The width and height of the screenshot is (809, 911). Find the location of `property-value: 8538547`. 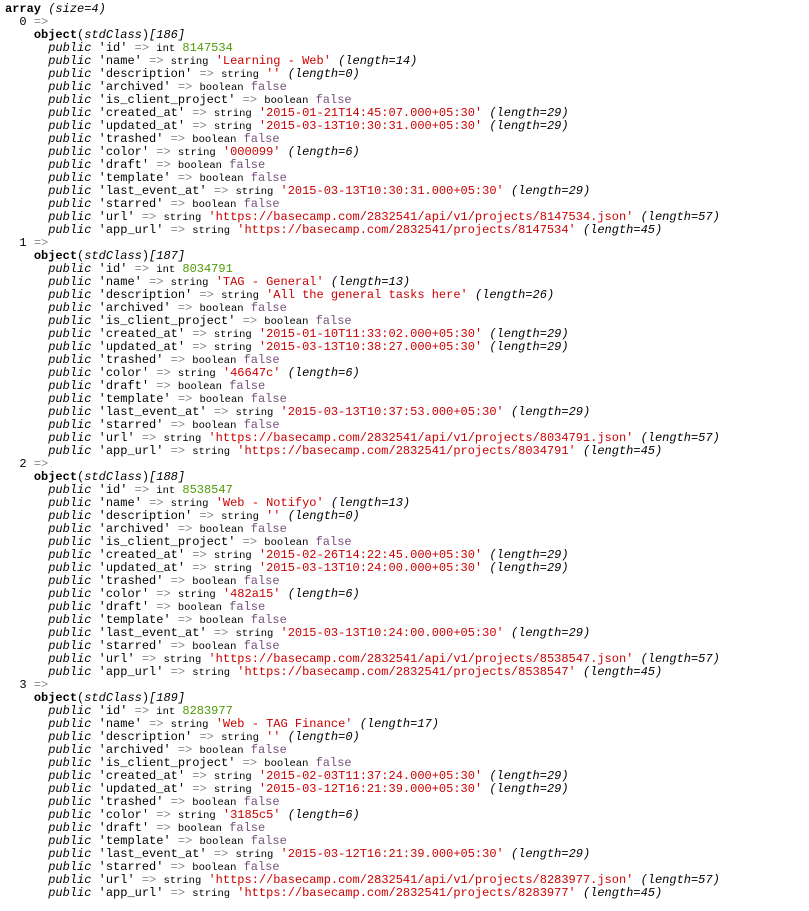

property-value: 8538547 is located at coordinates (207, 490).